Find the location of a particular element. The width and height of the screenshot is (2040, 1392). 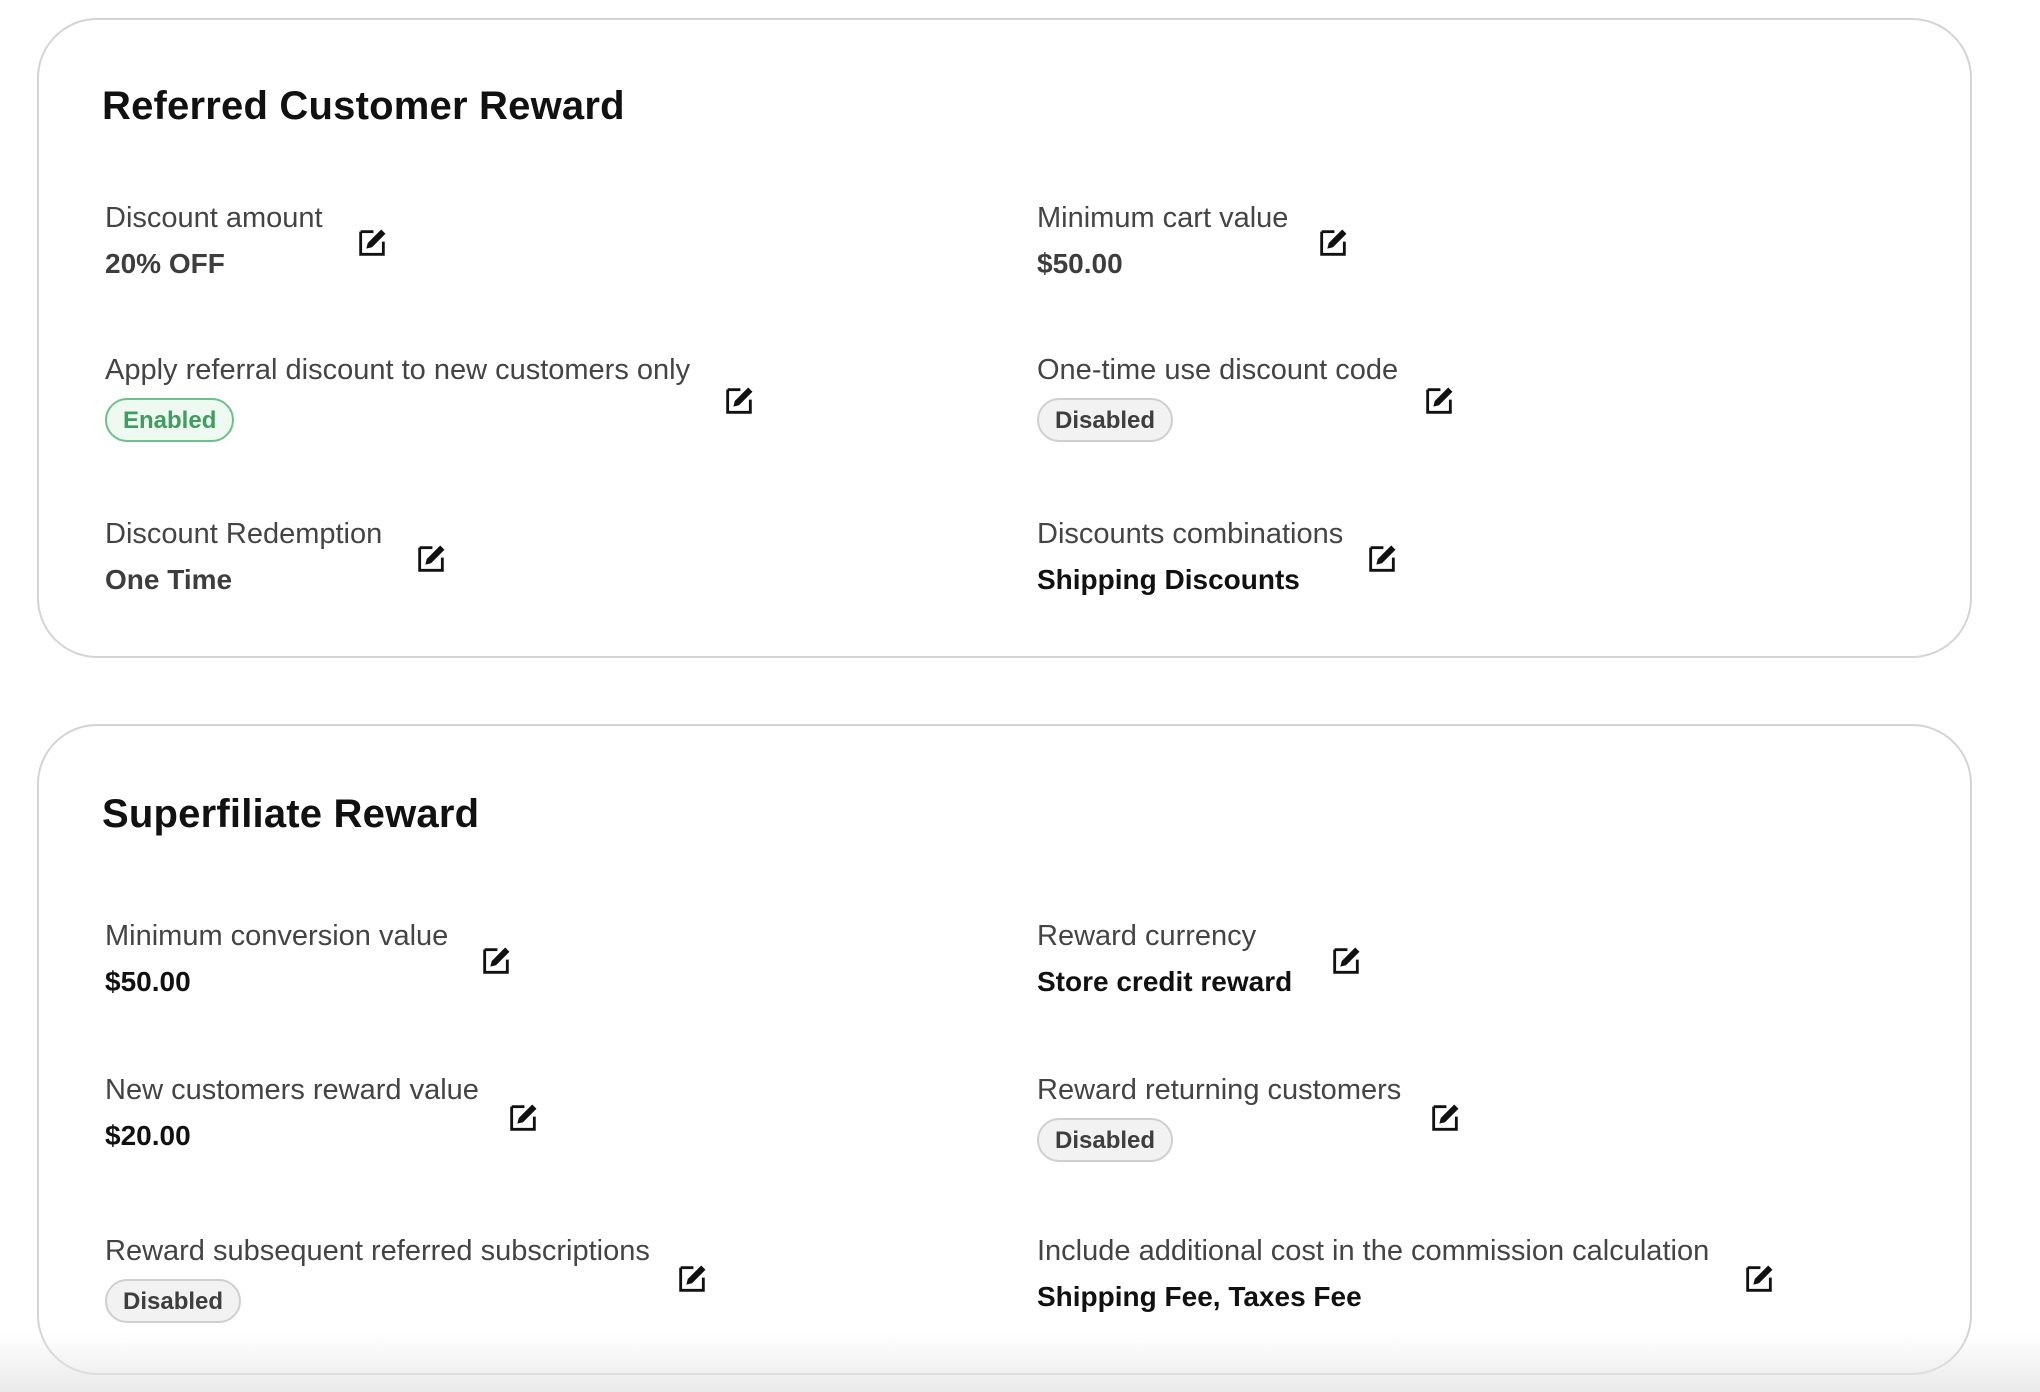

edit-reward-currency-button is located at coordinates (1346, 961).